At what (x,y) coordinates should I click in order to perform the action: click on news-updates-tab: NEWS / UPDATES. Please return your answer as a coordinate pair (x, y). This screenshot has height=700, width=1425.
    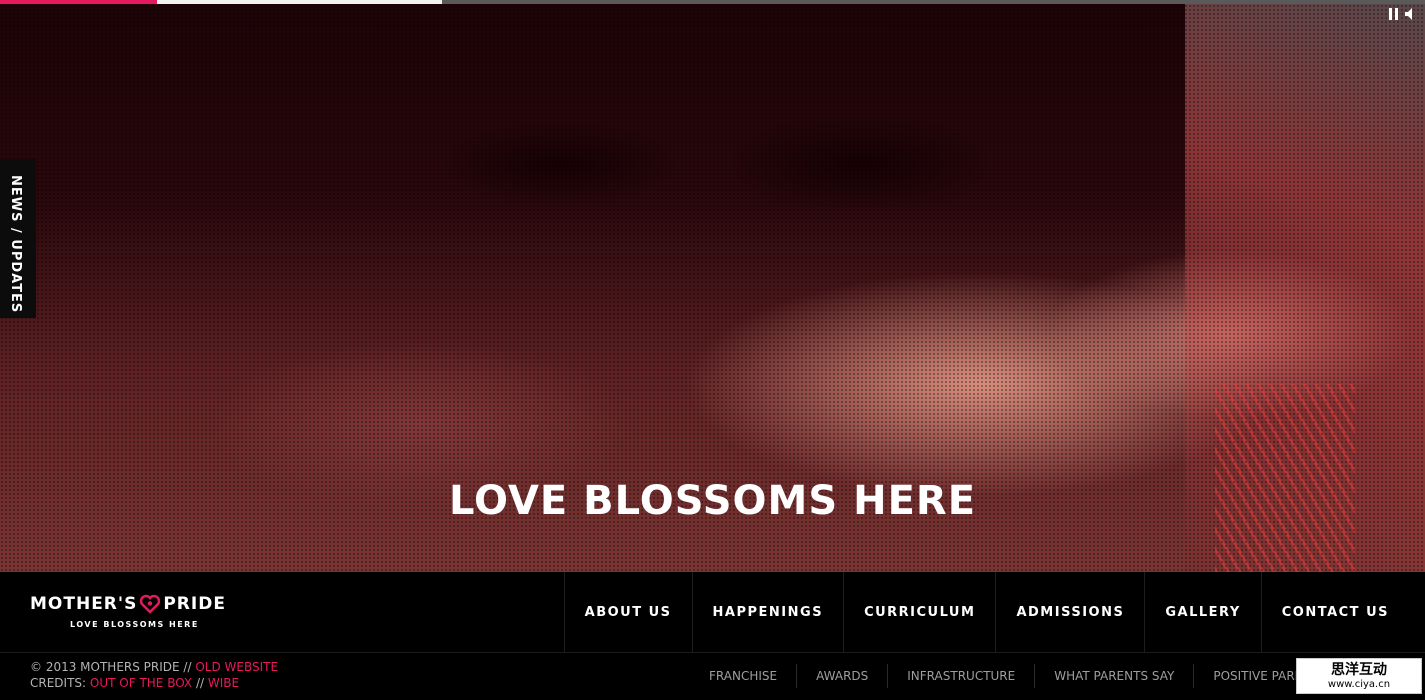
    Looking at the image, I should click on (18, 238).